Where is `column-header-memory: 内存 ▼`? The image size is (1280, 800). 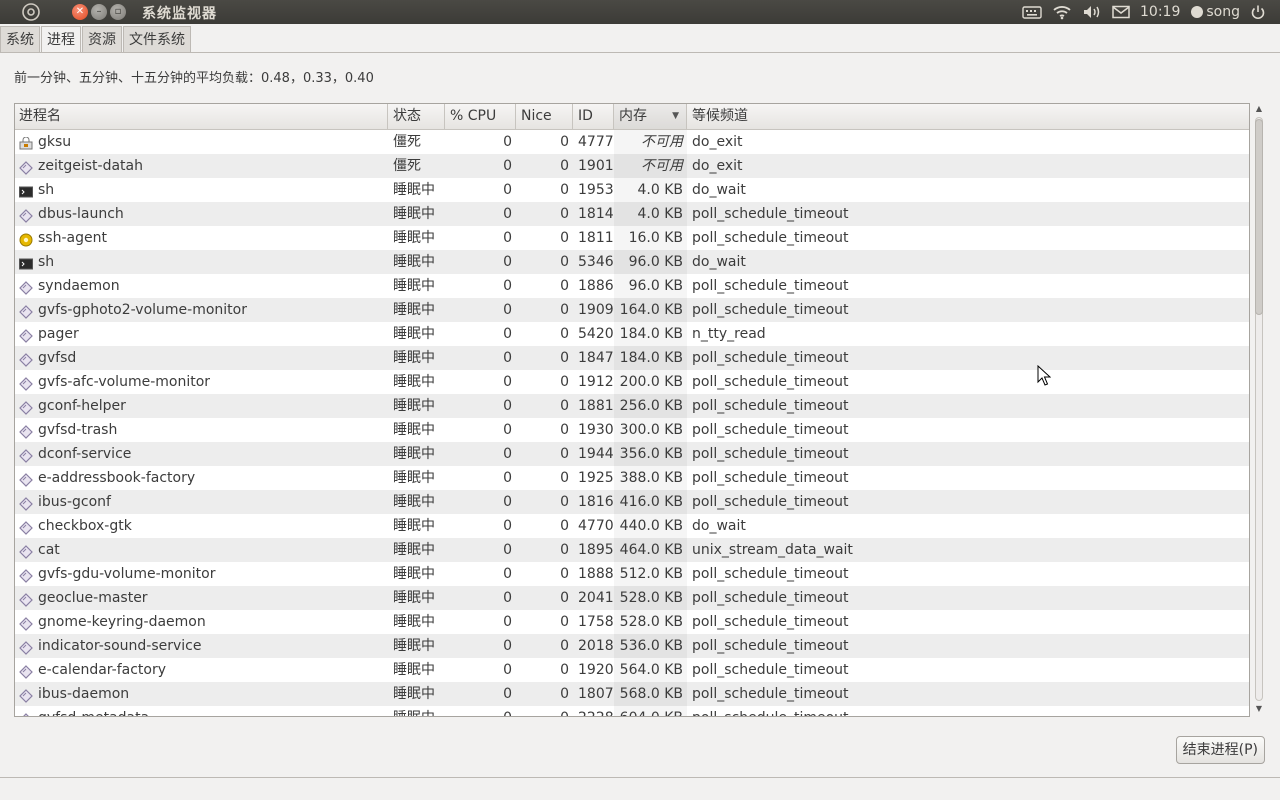
column-header-memory: 内存 ▼ is located at coordinates (650, 116).